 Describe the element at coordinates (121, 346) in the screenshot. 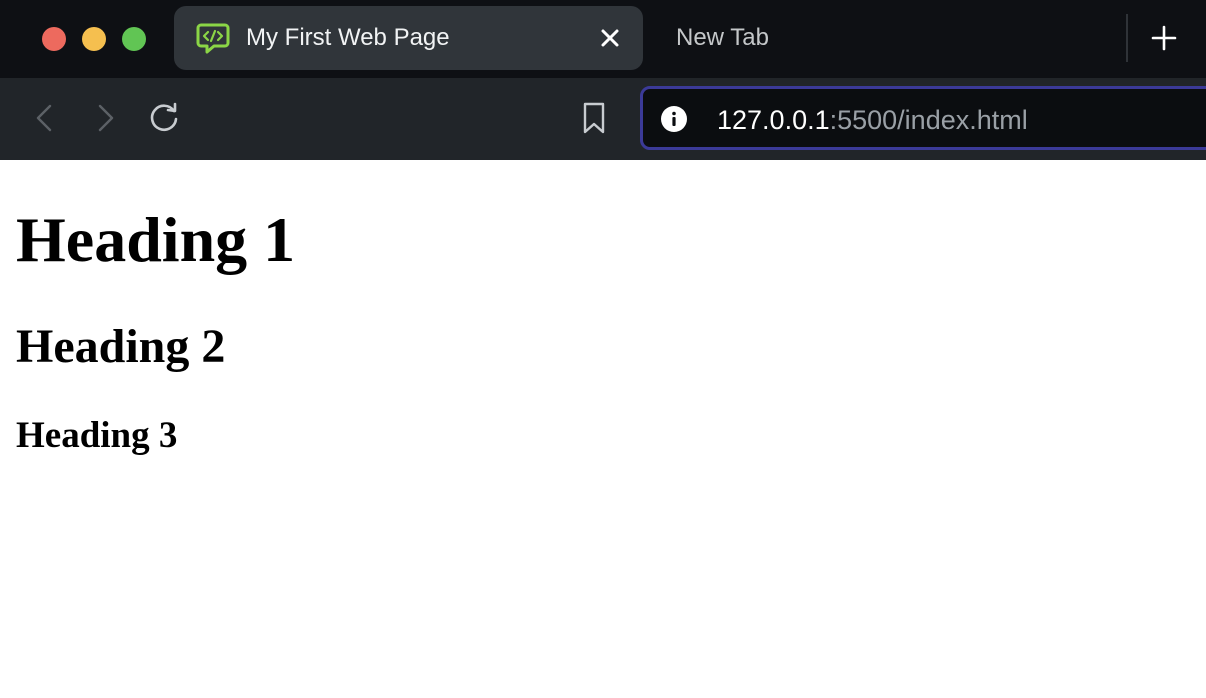

I see `heading-2: Heading 2` at that location.